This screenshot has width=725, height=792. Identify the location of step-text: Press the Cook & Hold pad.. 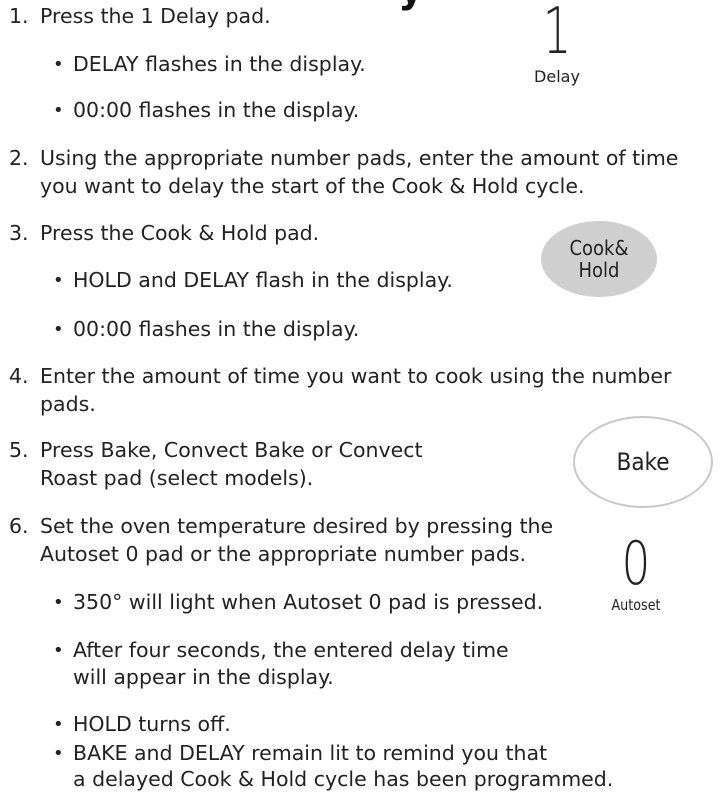
(180, 233).